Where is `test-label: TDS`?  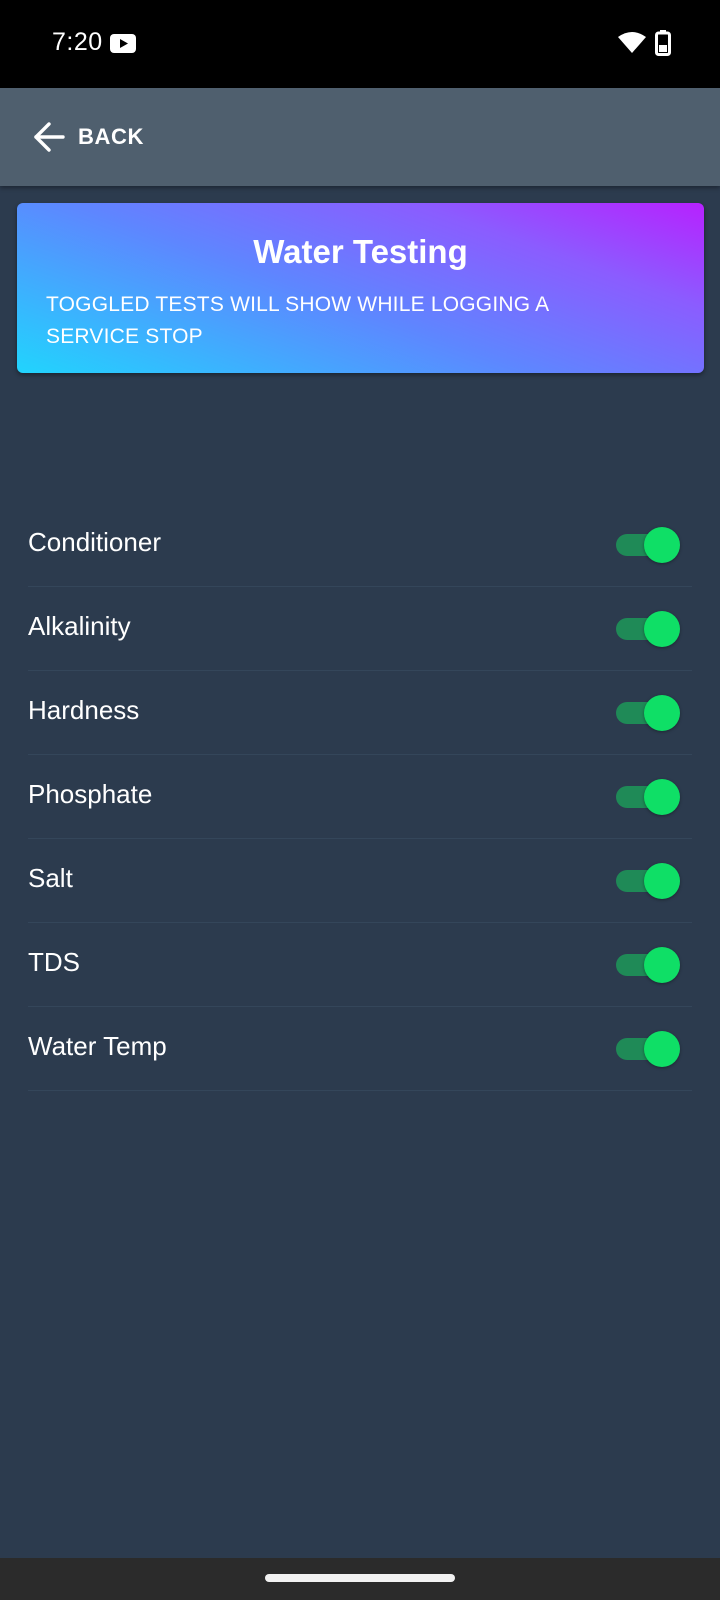
test-label: TDS is located at coordinates (54, 962).